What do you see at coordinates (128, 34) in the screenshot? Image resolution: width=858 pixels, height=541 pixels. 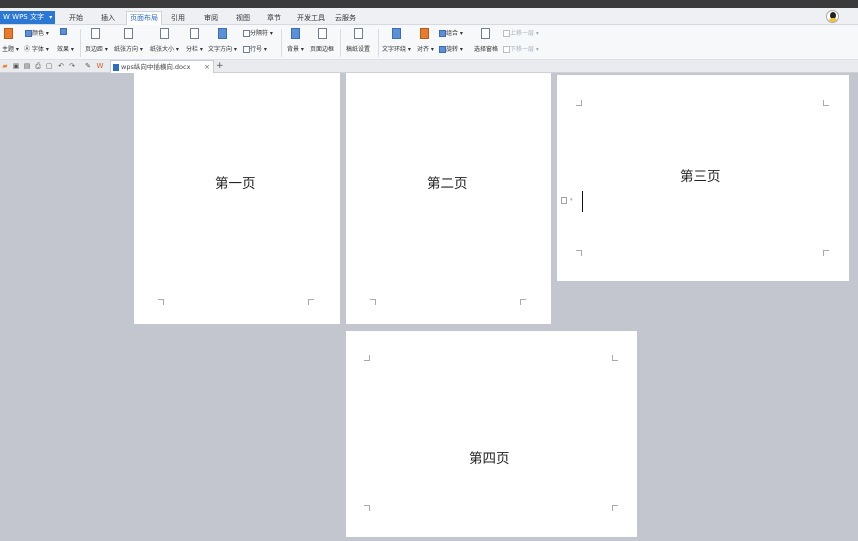 I see `orientation-icon` at bounding box center [128, 34].